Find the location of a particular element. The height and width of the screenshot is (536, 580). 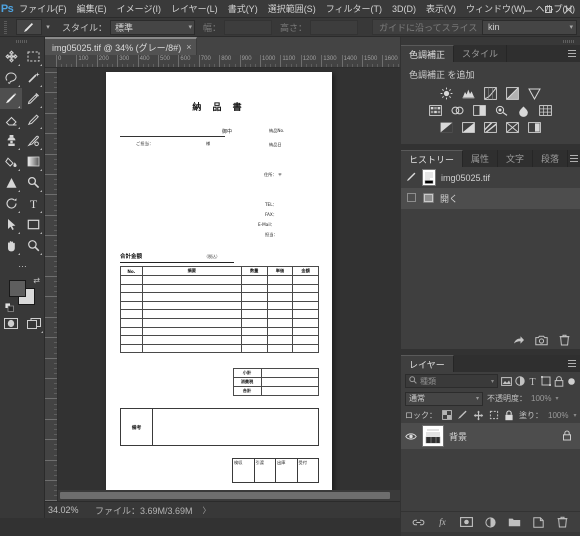

default-colors-icon is located at coordinates (9, 307).